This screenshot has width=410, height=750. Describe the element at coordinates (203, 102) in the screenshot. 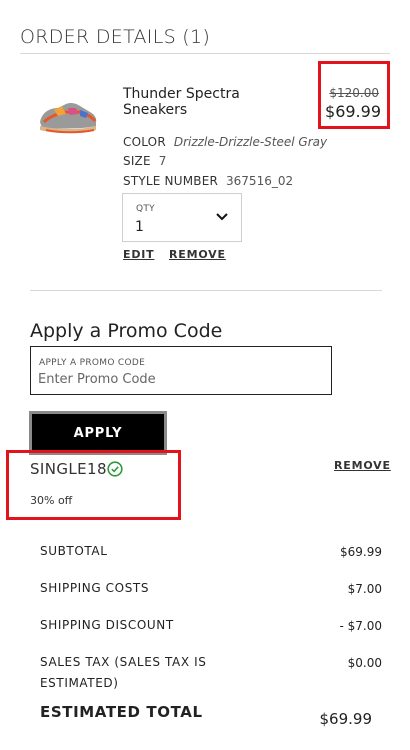

I see `product-name: Thunder Spectra Sneakers` at that location.